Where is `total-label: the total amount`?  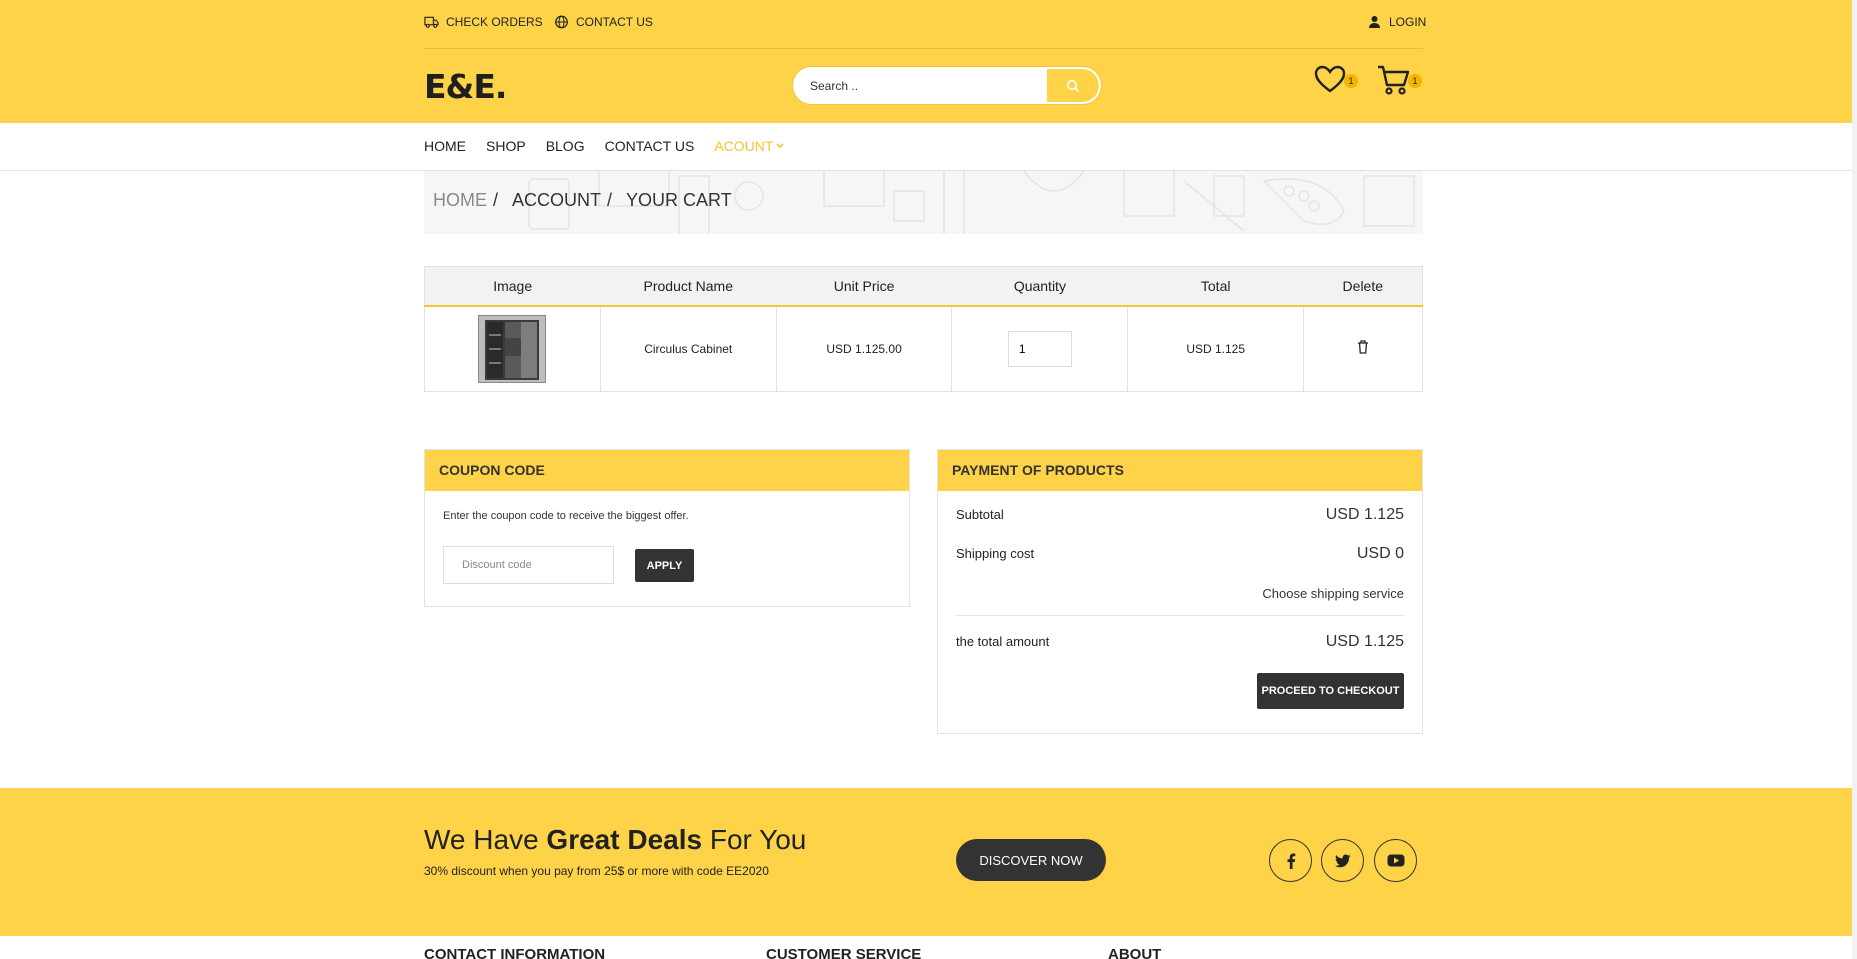 total-label: the total amount is located at coordinates (1003, 641).